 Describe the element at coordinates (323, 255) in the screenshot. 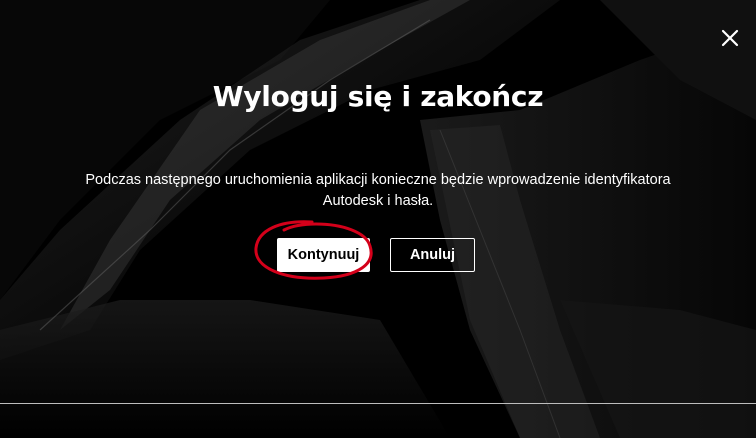

I see `continue-button: Kontynuuj` at that location.